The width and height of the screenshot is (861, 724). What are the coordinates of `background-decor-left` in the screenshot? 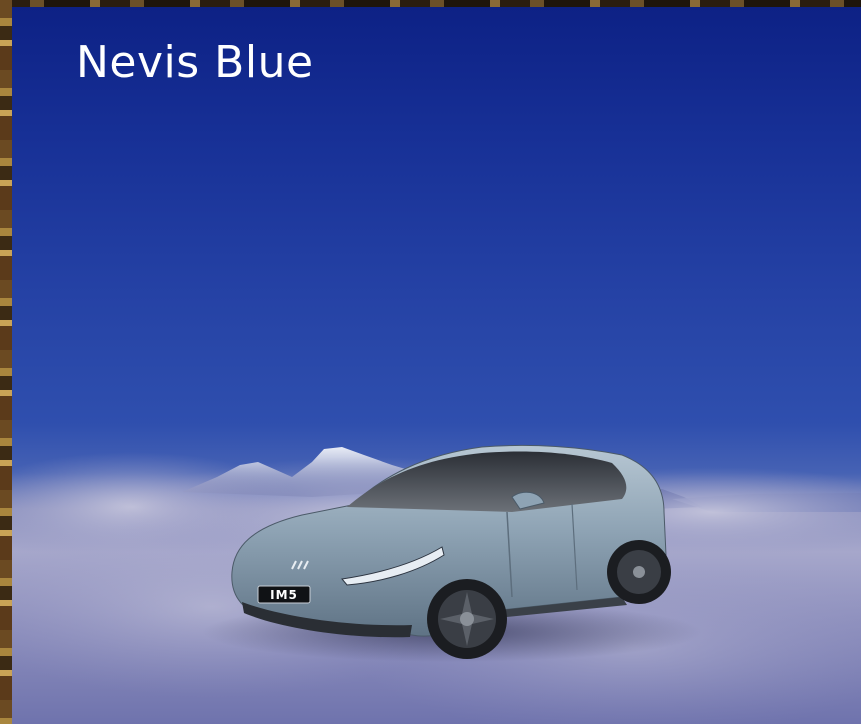 It's located at (6, 362).